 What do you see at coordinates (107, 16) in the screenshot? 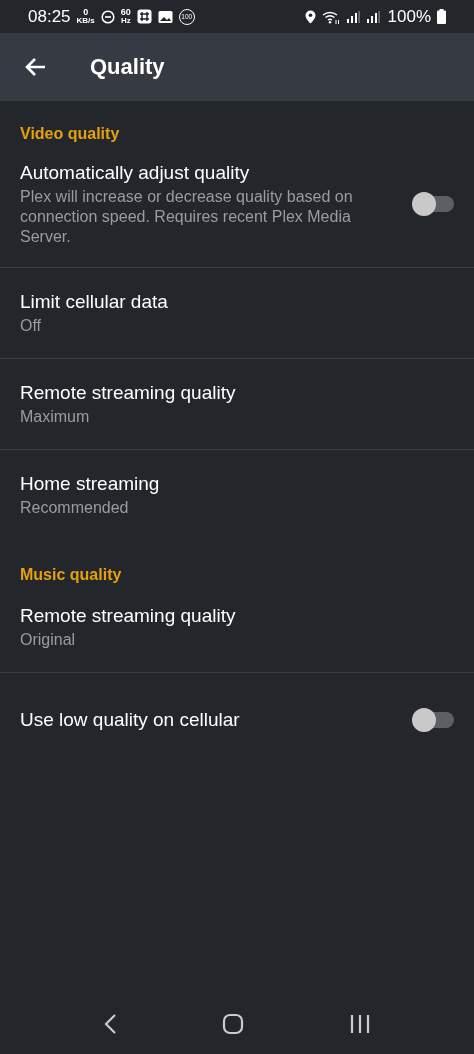
I see `do-not-disturb-icon` at bounding box center [107, 16].